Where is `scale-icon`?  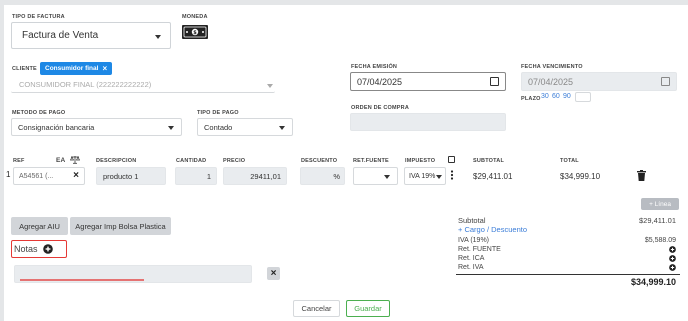
scale-icon is located at coordinates (75, 159).